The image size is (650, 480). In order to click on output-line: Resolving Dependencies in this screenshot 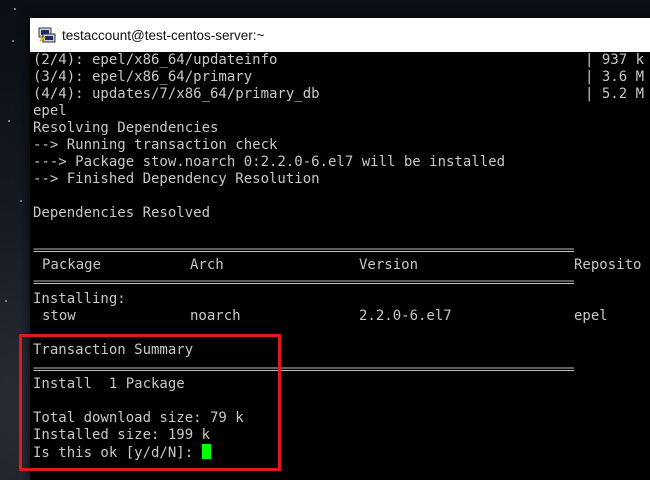, I will do `click(126, 128)`.